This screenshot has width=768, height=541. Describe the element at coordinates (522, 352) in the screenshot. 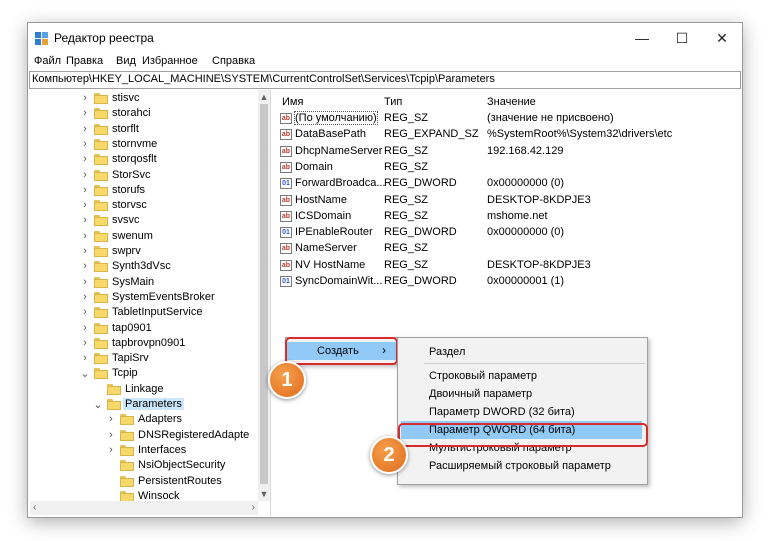

I see `submenu-item: Раздел` at that location.